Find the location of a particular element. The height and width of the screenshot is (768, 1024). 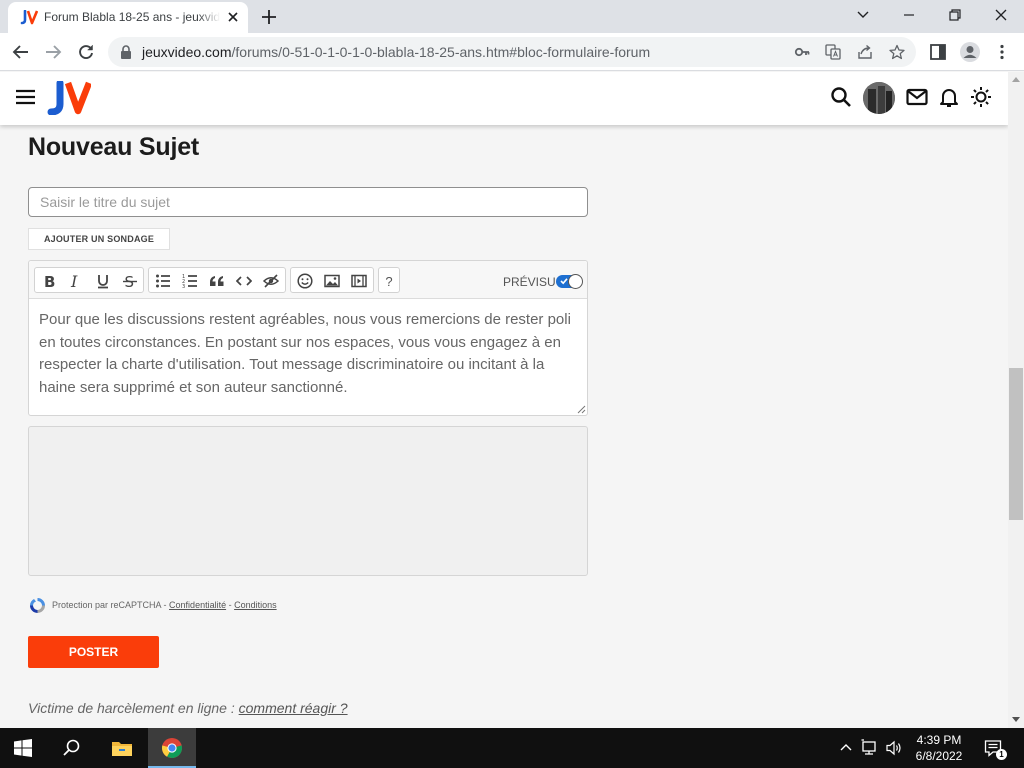

browser-tab-strip: Forum Blabla 18-25 ans - jeuxvideo.com is located at coordinates (512, 16).